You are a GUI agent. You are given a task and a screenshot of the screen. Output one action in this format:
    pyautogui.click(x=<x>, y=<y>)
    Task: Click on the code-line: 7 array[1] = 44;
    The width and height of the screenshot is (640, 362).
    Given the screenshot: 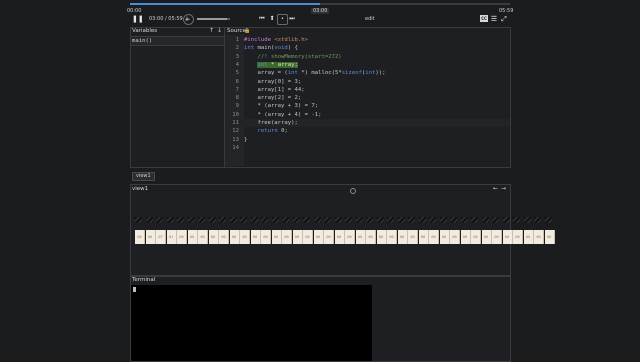 What is the action you would take?
    pyautogui.click(x=367, y=90)
    